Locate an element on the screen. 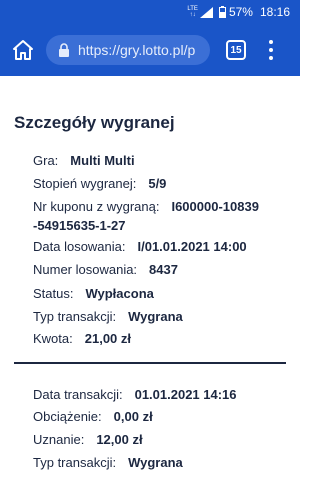  detail-row-transaction-type: Typ transakcji: Wygrana is located at coordinates (108, 316).